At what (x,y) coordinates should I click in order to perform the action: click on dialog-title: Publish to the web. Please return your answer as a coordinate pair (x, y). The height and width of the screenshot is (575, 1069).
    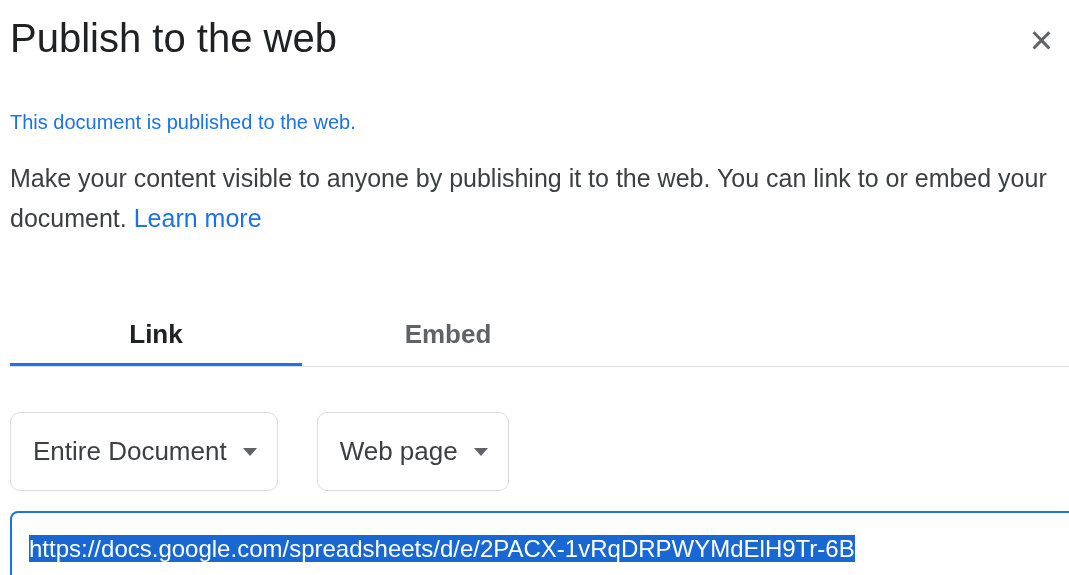
    Looking at the image, I should click on (173, 38).